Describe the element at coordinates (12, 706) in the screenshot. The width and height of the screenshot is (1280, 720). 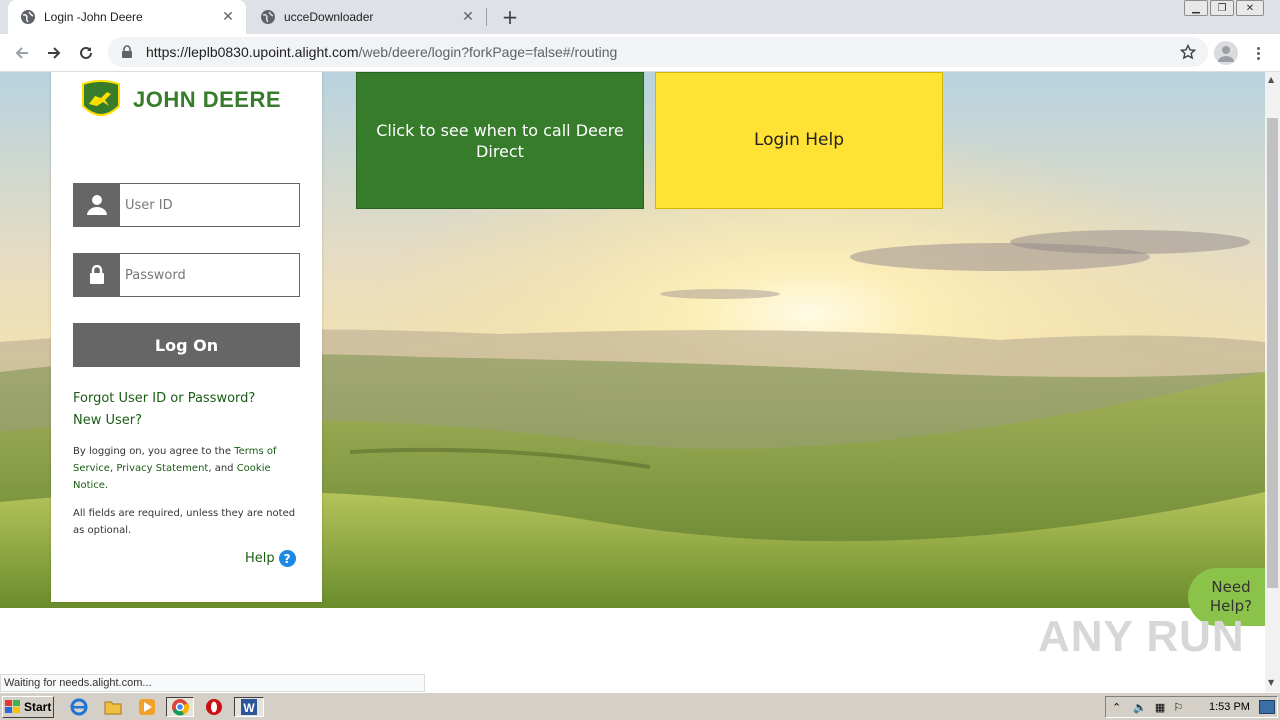
I see `windows-logo-icon` at that location.